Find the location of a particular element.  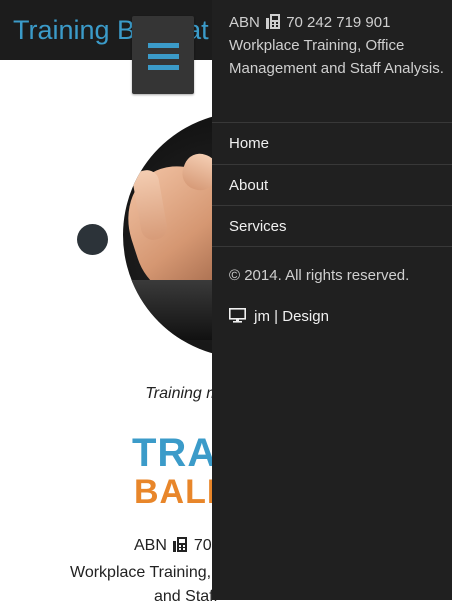

panel-abn-label: ABN is located at coordinates (244, 22).